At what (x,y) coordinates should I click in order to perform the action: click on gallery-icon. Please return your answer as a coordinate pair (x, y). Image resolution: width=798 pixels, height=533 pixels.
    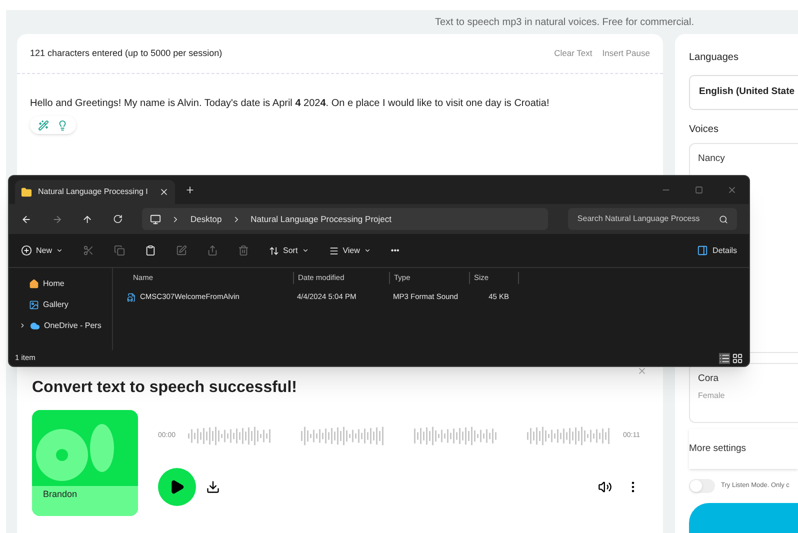
    Looking at the image, I should click on (34, 305).